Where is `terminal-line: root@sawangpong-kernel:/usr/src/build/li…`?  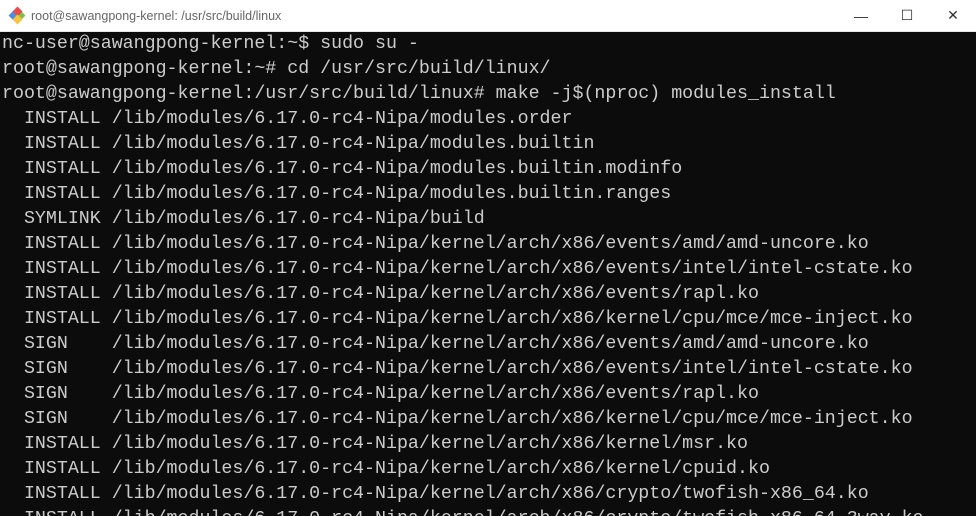
terminal-line: root@sawangpong-kernel:/usr/src/build/li… is located at coordinates (419, 94).